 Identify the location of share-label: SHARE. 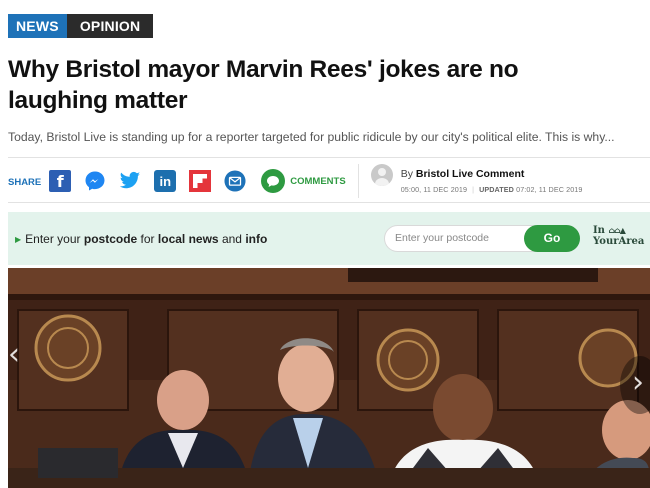
(25, 182).